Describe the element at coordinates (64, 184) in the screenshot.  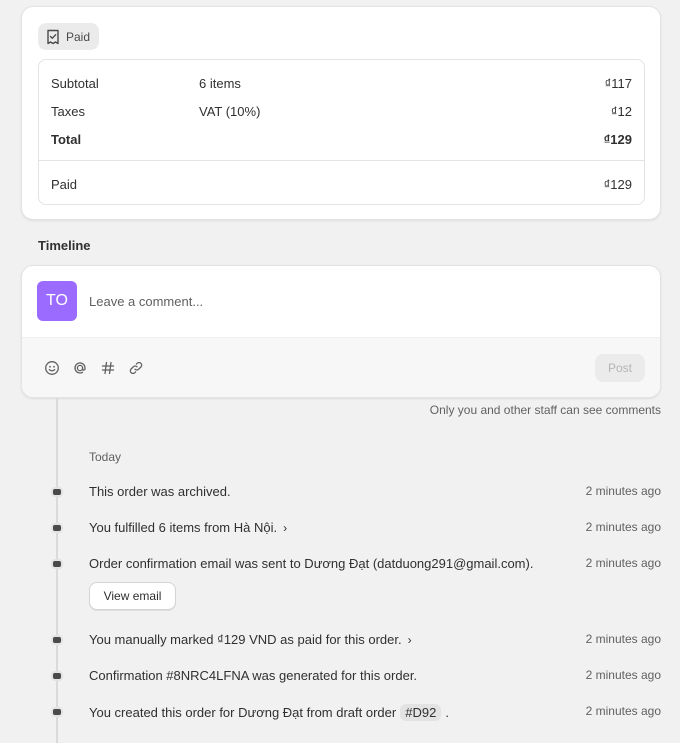
I see `paid-label: Paid` at that location.